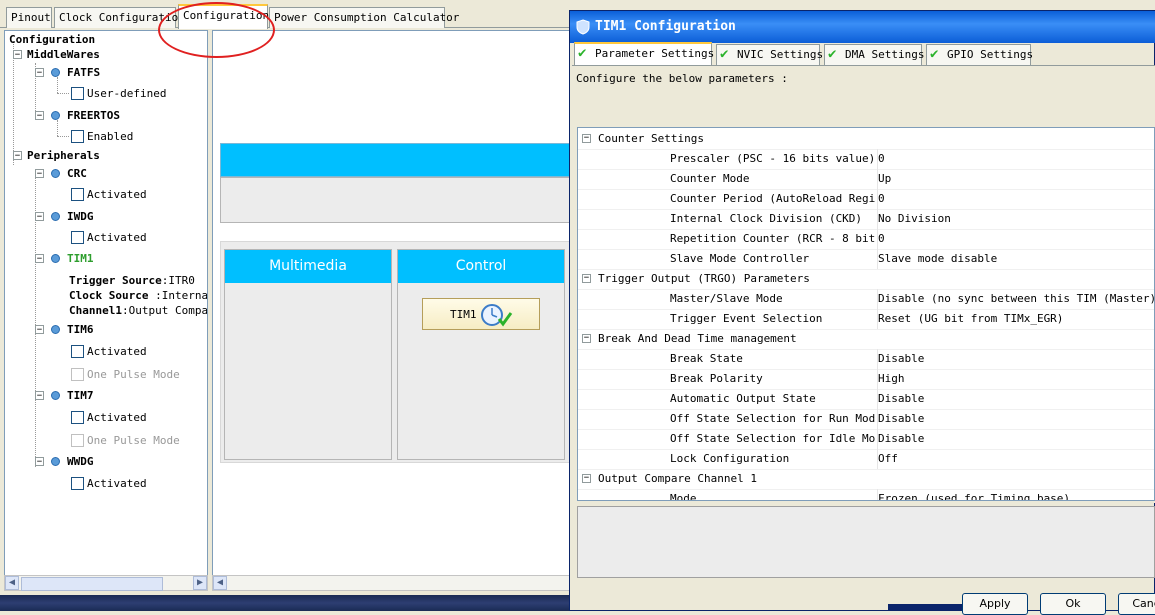  Describe the element at coordinates (1015, 494) in the screenshot. I see `parameter-value: Frozen (used for Timing base)` at that location.